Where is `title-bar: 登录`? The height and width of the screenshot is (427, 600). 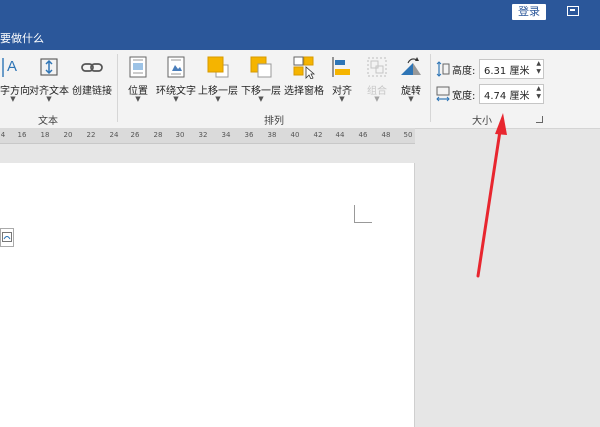
title-bar: 登录 is located at coordinates (300, 12).